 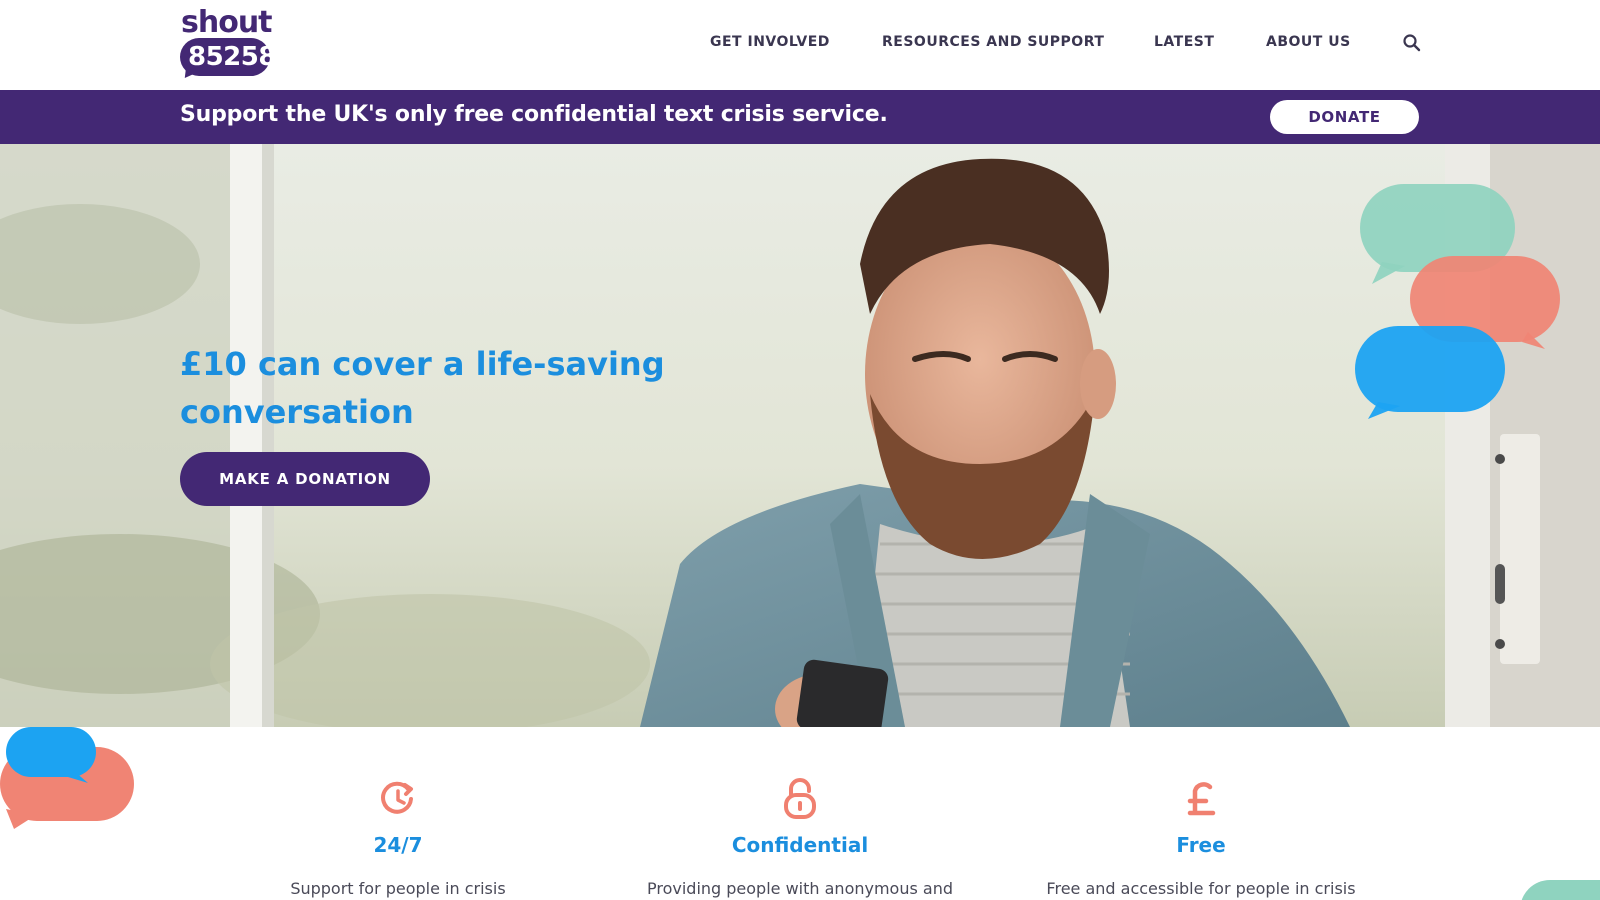 What do you see at coordinates (800, 798) in the screenshot?
I see `padlock-icon` at bounding box center [800, 798].